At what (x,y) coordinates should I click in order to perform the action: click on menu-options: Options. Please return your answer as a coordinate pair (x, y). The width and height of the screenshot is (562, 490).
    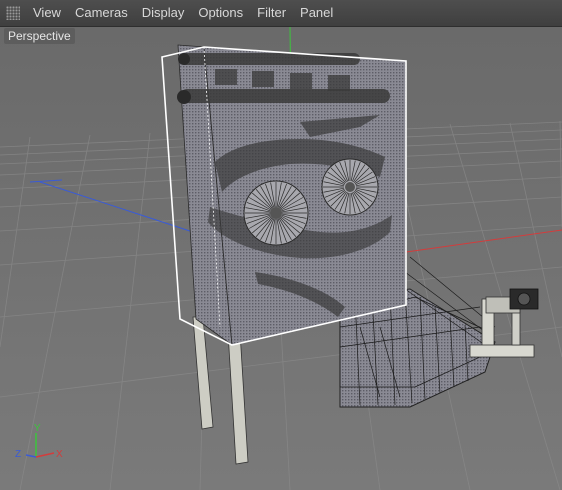
    Looking at the image, I should click on (220, 13).